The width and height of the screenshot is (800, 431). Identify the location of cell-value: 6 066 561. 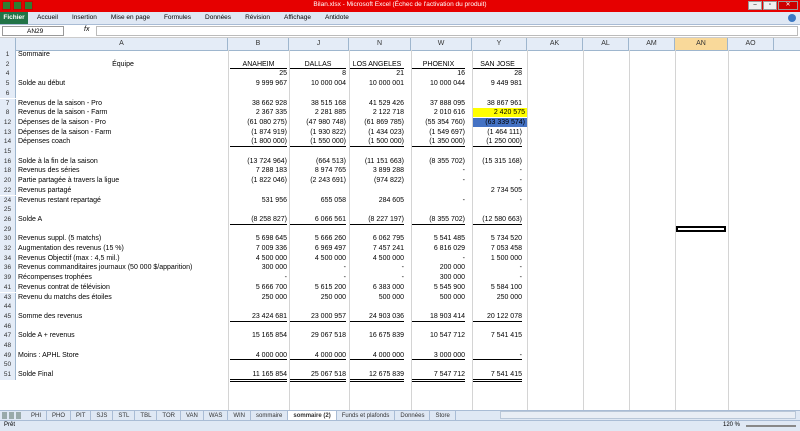
(318, 220).